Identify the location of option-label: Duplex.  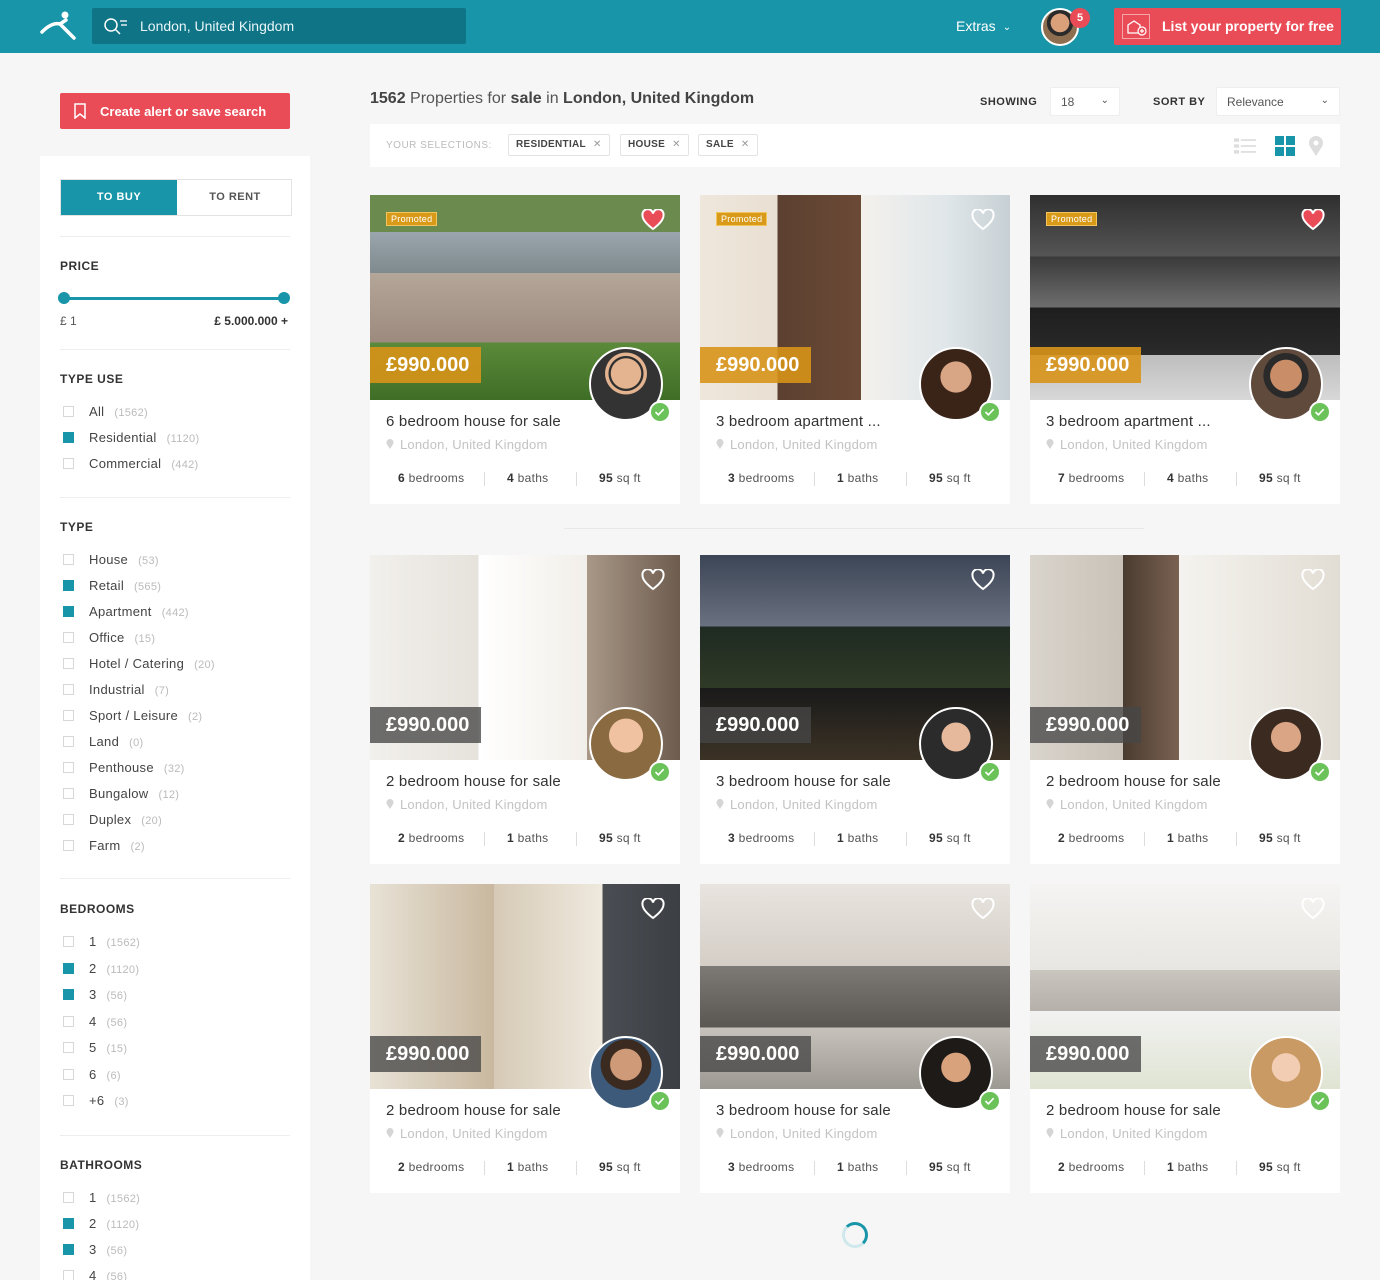
(110, 819).